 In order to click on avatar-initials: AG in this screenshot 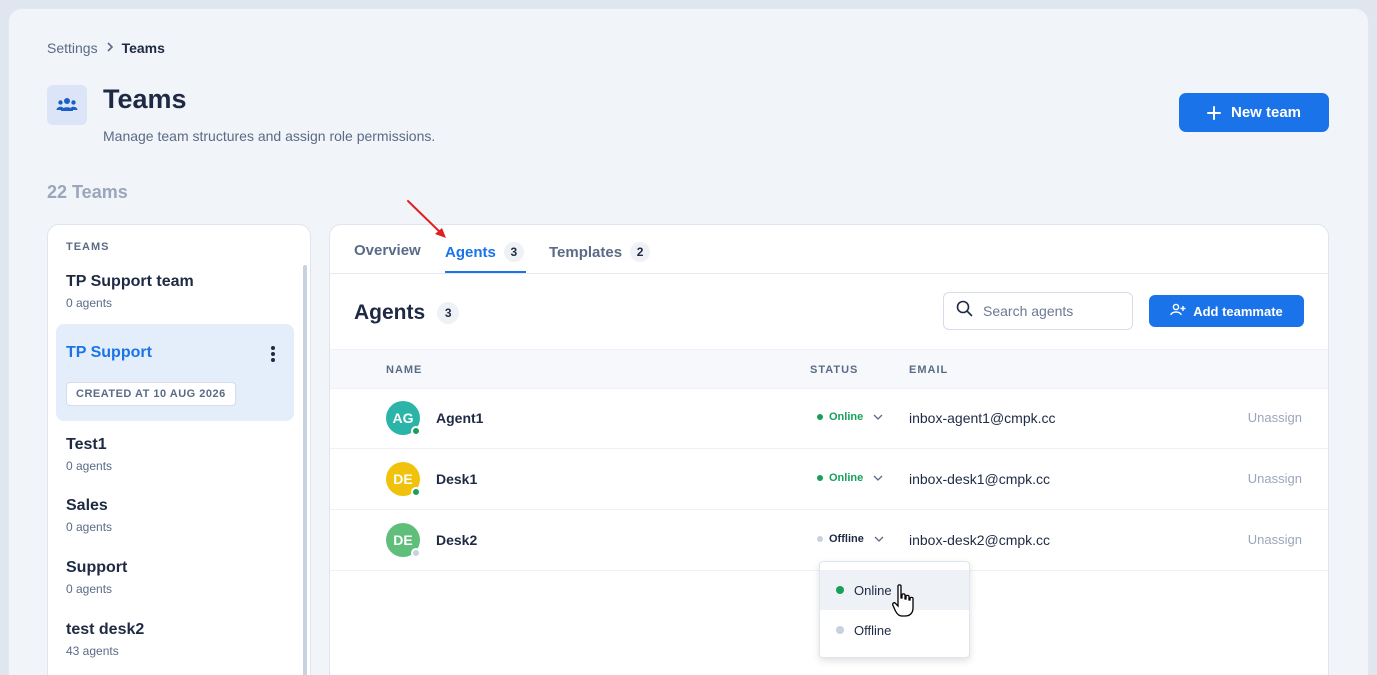, I will do `click(403, 418)`.